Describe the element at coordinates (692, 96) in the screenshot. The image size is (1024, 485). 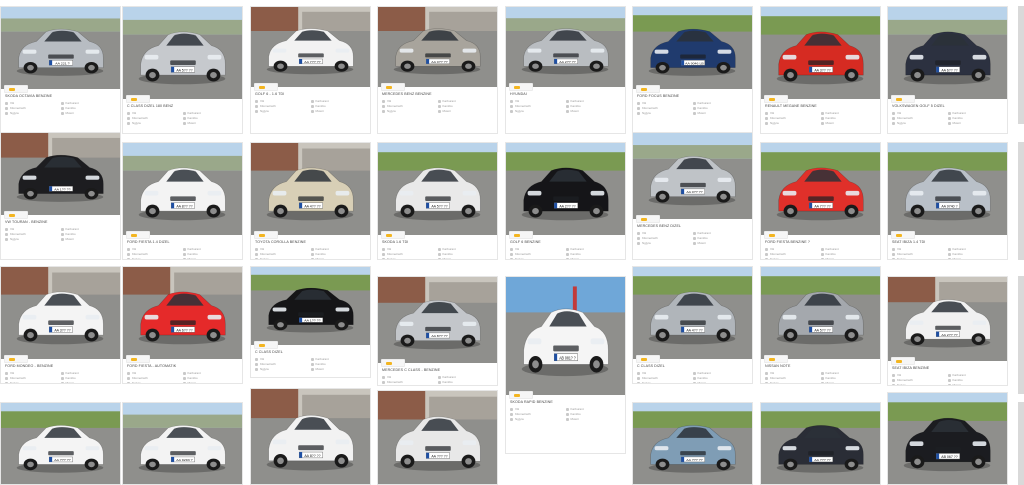
I see `listing-title: Ford Focus Benzine` at that location.